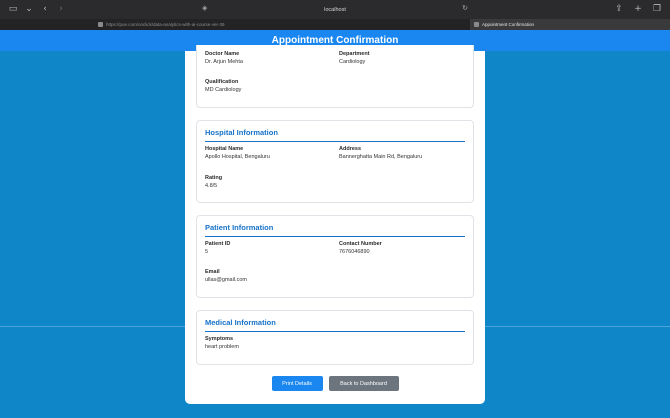 Image resolution: width=670 pixels, height=418 pixels. What do you see at coordinates (217, 248) in the screenshot?
I see `field-patient-id: Patient ID 5` at bounding box center [217, 248].